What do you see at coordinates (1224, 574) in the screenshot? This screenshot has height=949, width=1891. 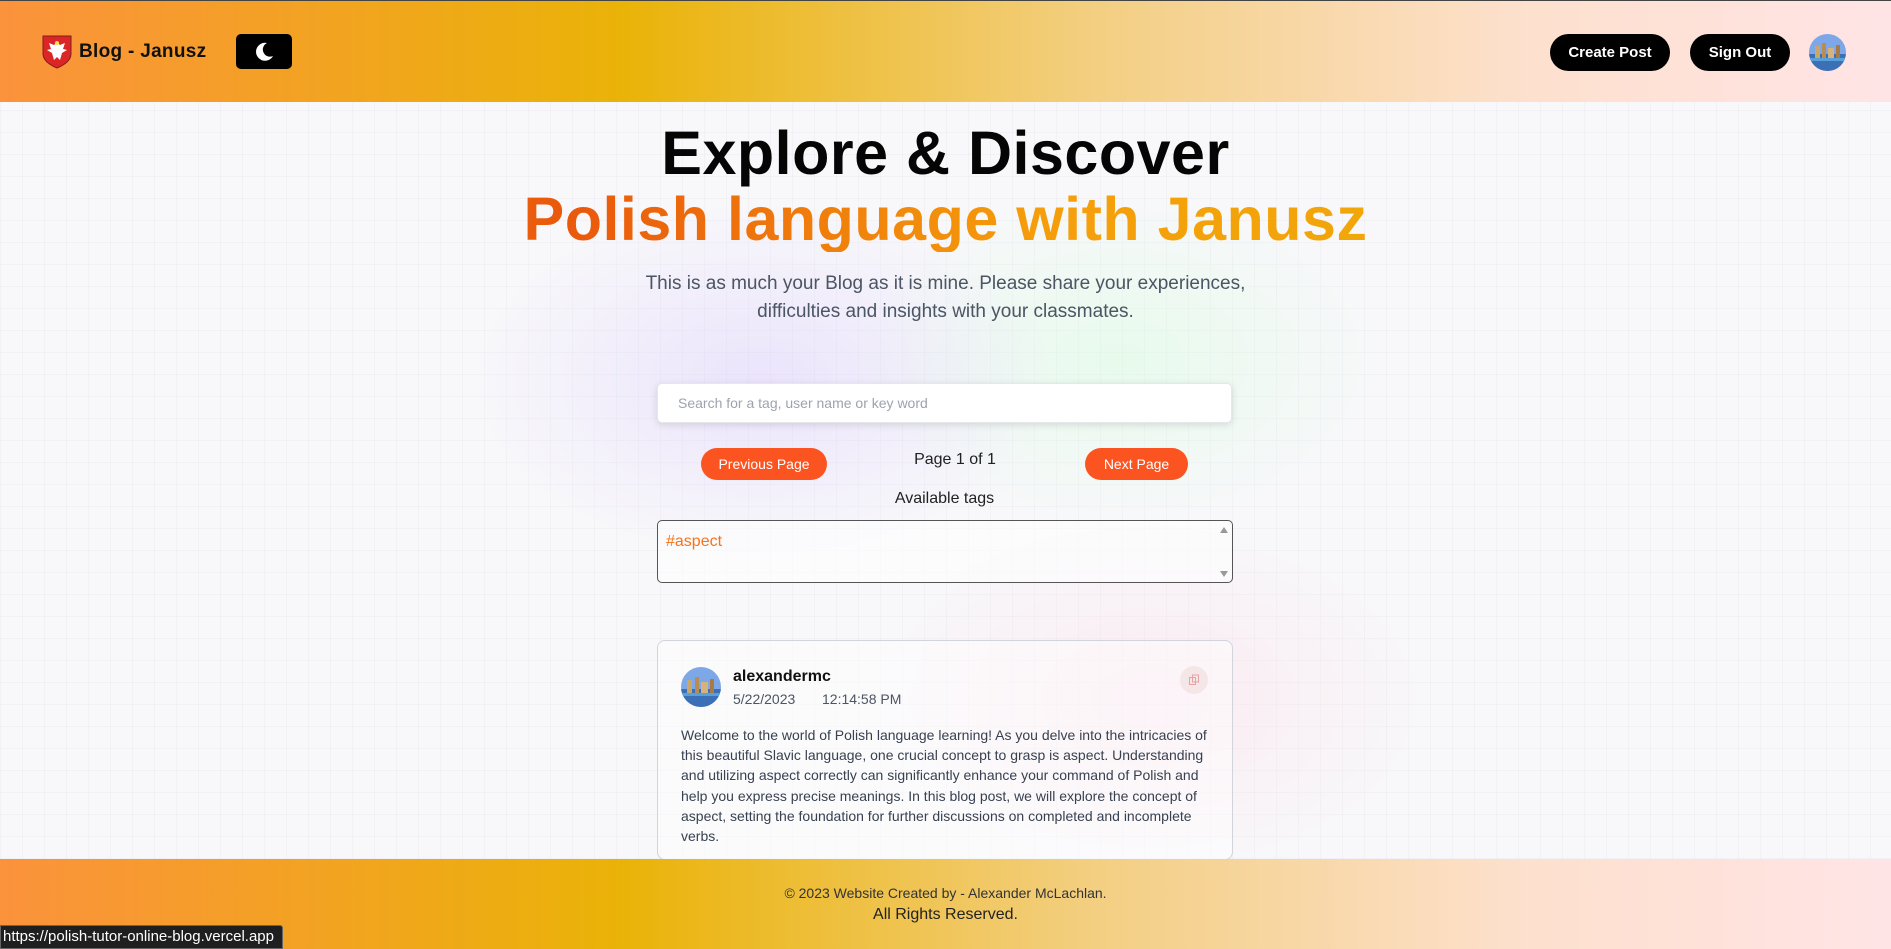 I see `scroll-down-arrow-icon` at bounding box center [1224, 574].